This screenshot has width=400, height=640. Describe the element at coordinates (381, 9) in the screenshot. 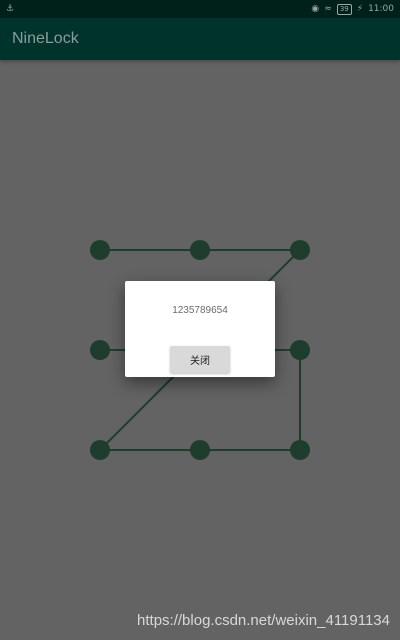

I see `status-time: 11:00` at that location.